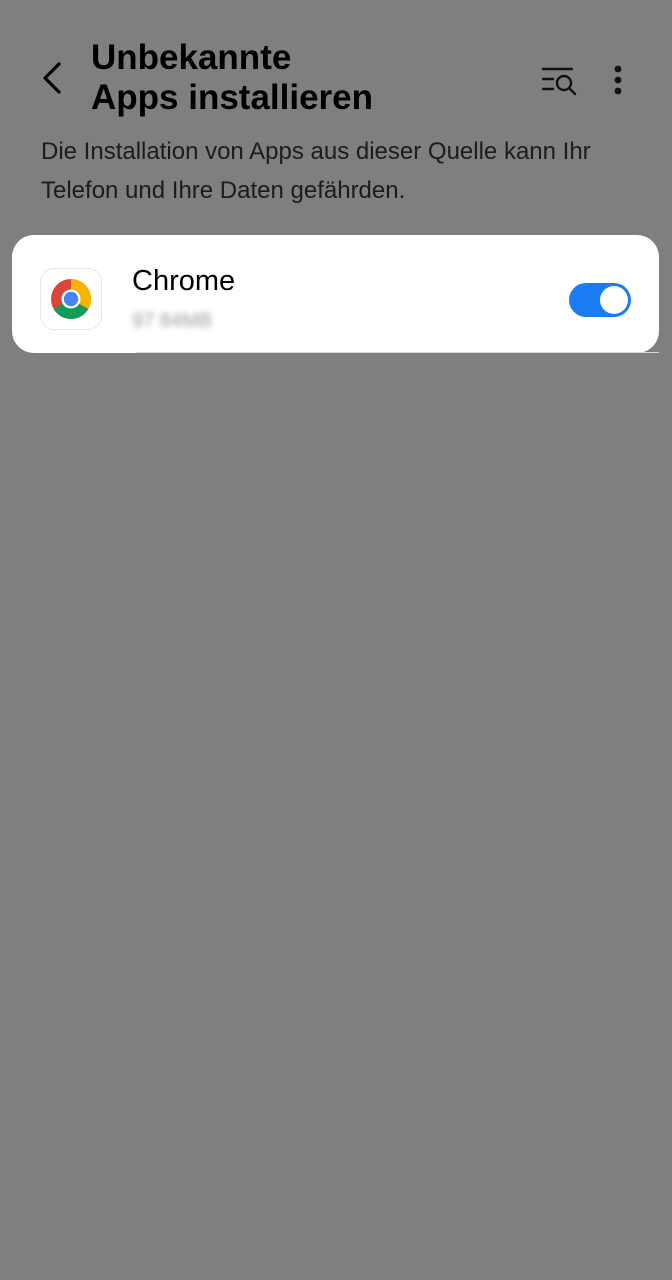  I want to click on list-search-icon, so click(559, 81).